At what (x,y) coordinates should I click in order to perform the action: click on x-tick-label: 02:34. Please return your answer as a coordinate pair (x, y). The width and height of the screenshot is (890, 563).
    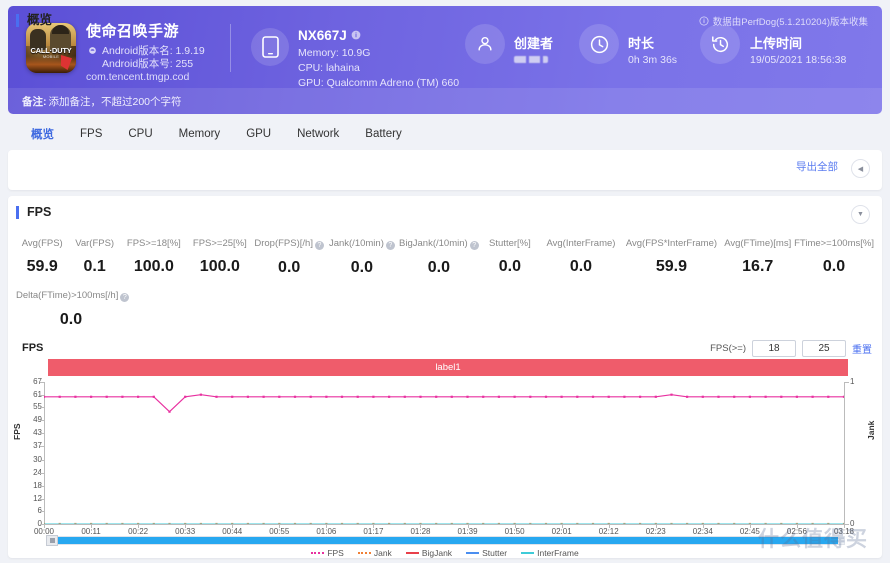
    Looking at the image, I should click on (702, 531).